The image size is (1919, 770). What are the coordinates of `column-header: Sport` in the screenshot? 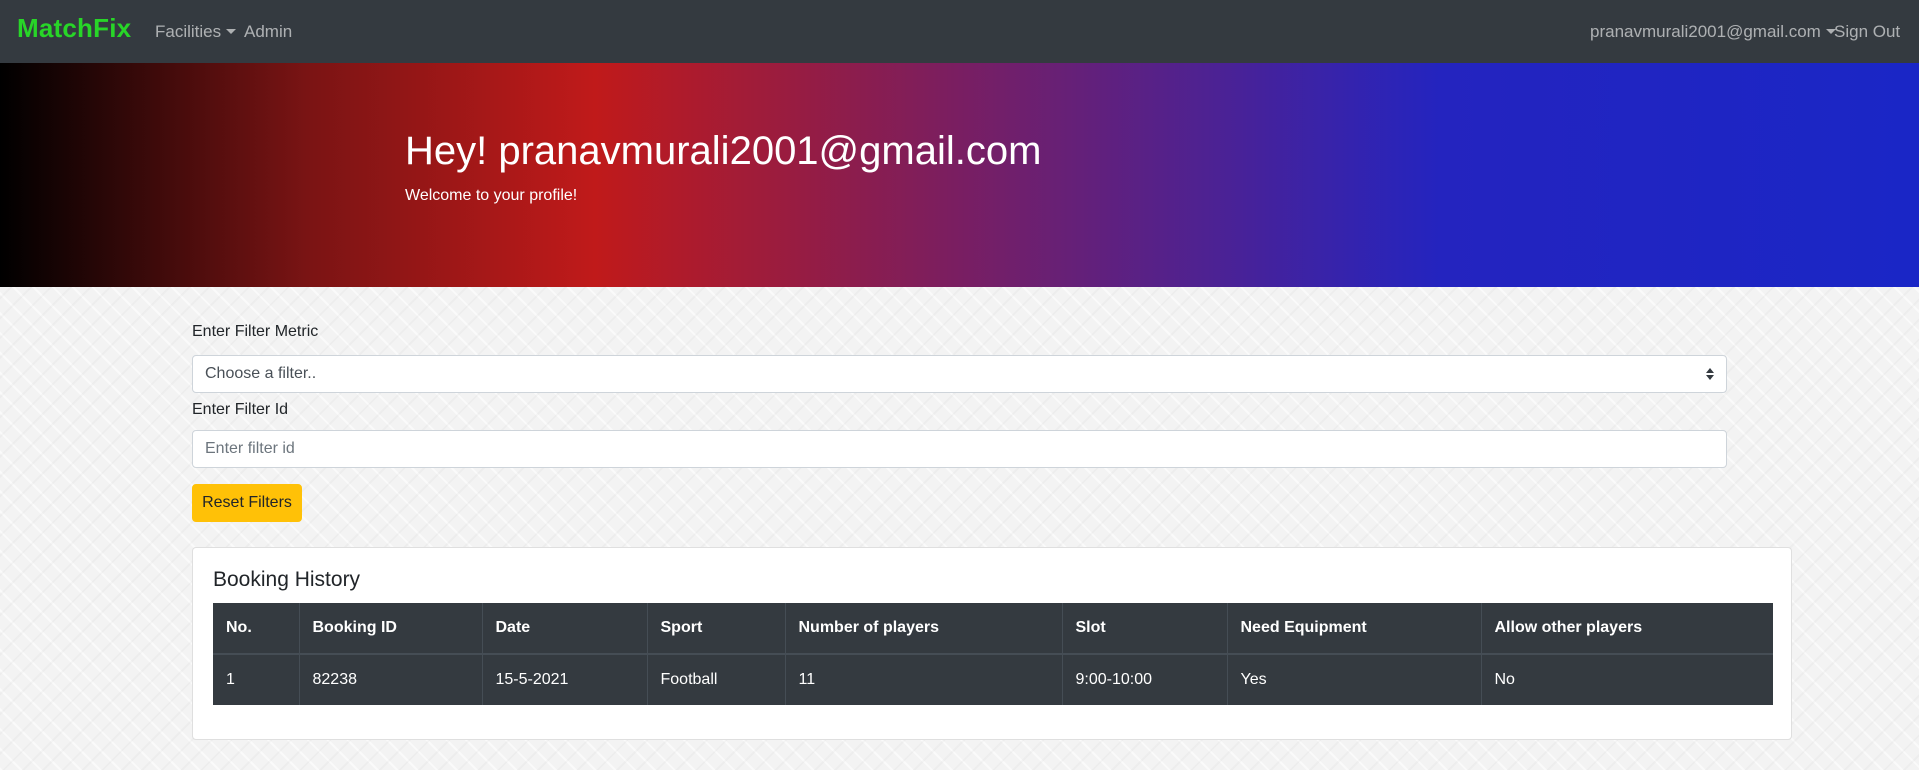 It's located at (715, 629).